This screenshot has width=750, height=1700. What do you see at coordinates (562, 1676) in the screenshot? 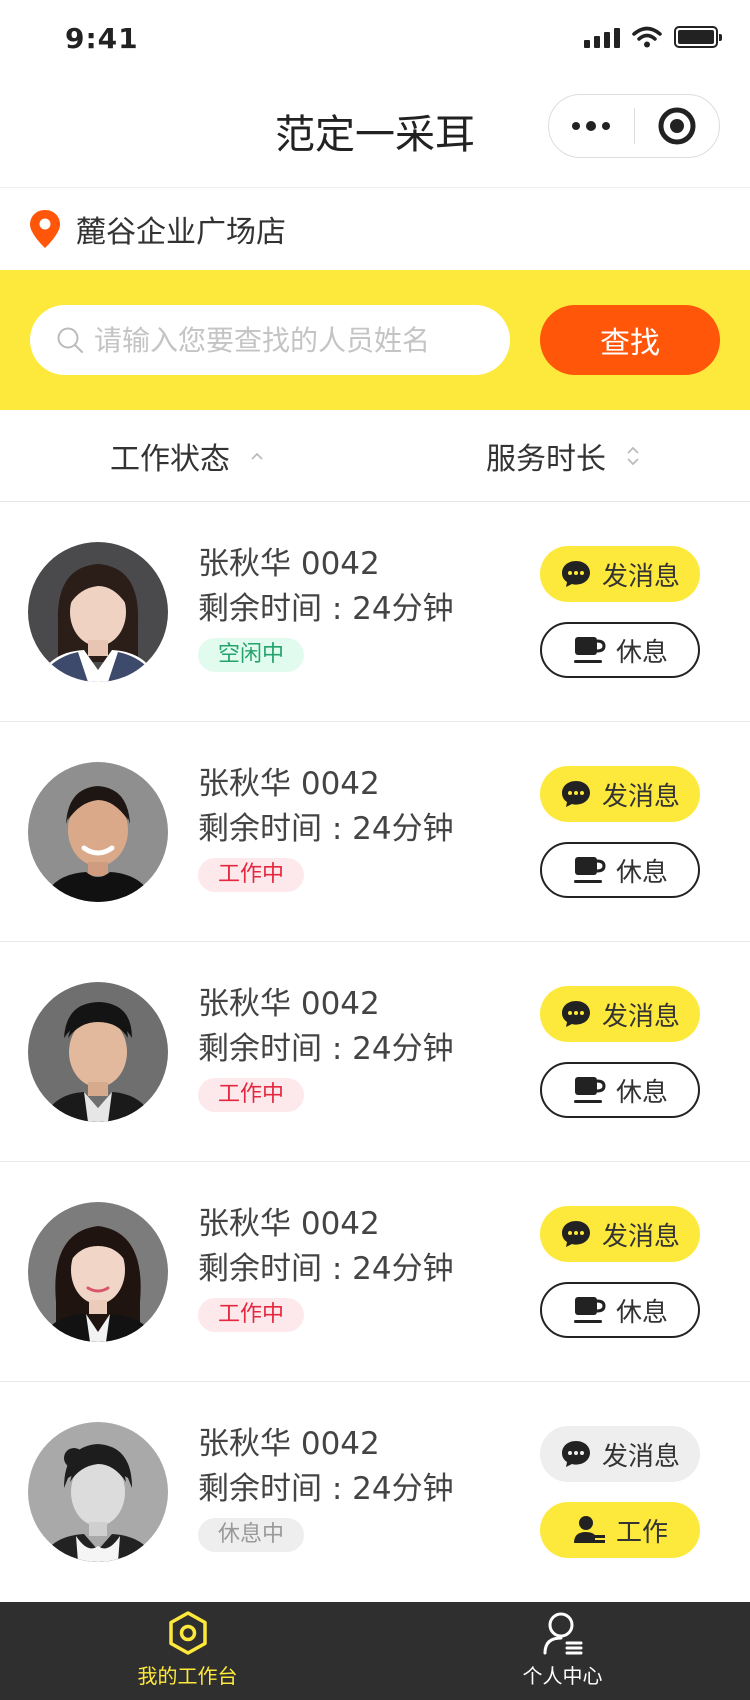
I see `tab-profile-label: 个人中心` at bounding box center [562, 1676].